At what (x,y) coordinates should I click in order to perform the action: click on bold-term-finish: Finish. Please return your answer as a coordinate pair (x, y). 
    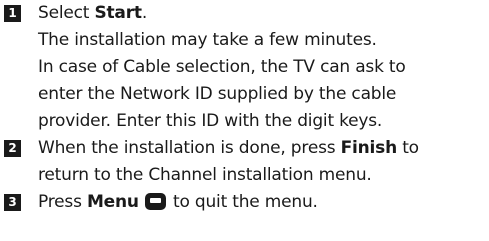
    Looking at the image, I should click on (369, 148).